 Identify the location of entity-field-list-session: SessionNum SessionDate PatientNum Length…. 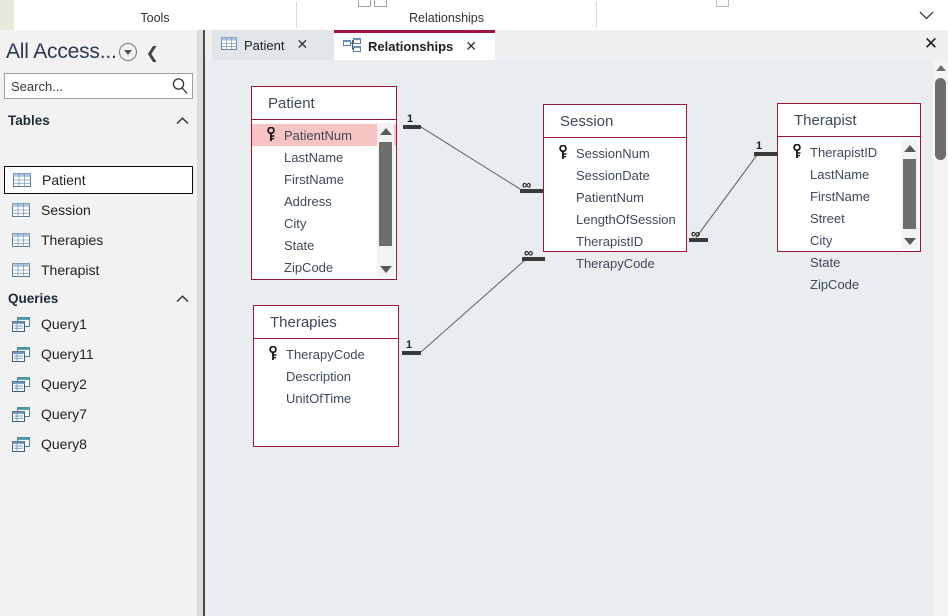
(615, 206).